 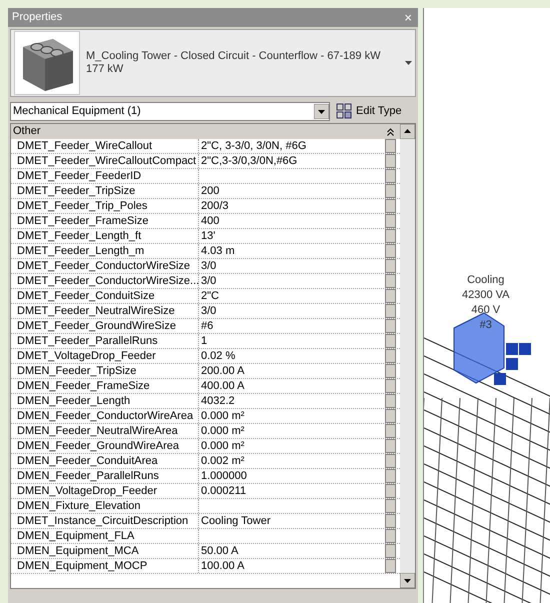 I want to click on property-name: DMET_Feeder_FrameSize, so click(x=105, y=221).